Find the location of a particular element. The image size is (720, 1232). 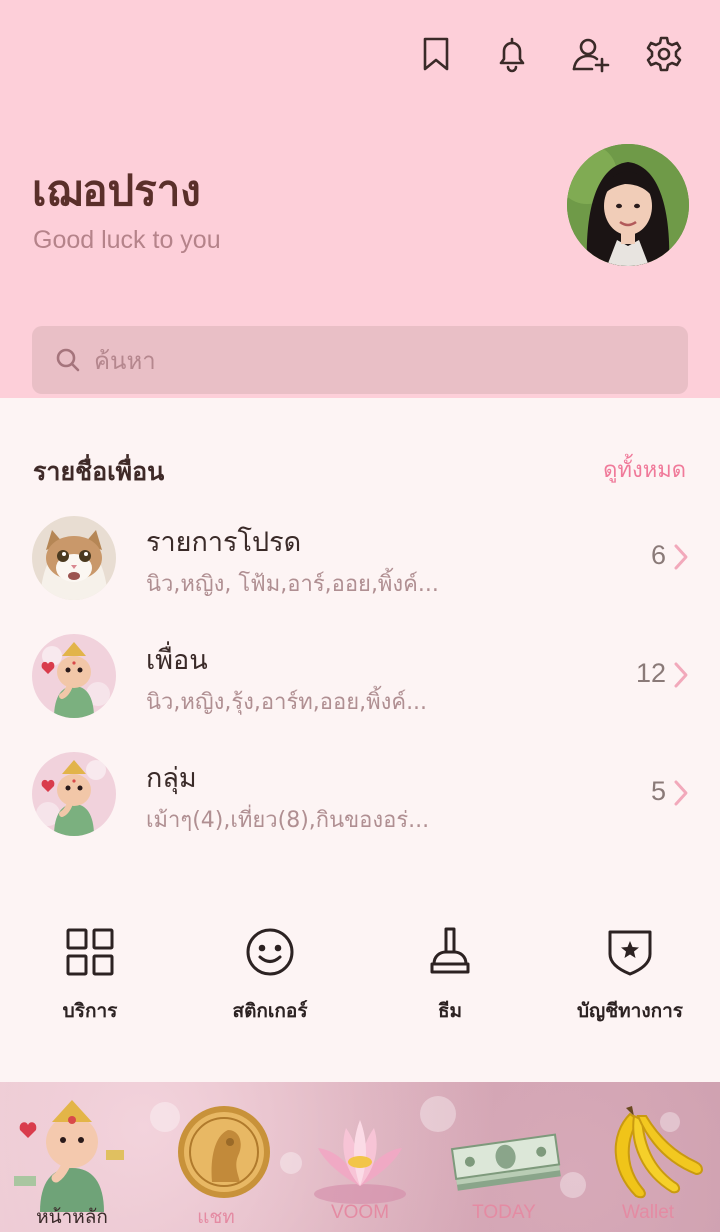

tab-voom: VOOM is located at coordinates (360, 1157).